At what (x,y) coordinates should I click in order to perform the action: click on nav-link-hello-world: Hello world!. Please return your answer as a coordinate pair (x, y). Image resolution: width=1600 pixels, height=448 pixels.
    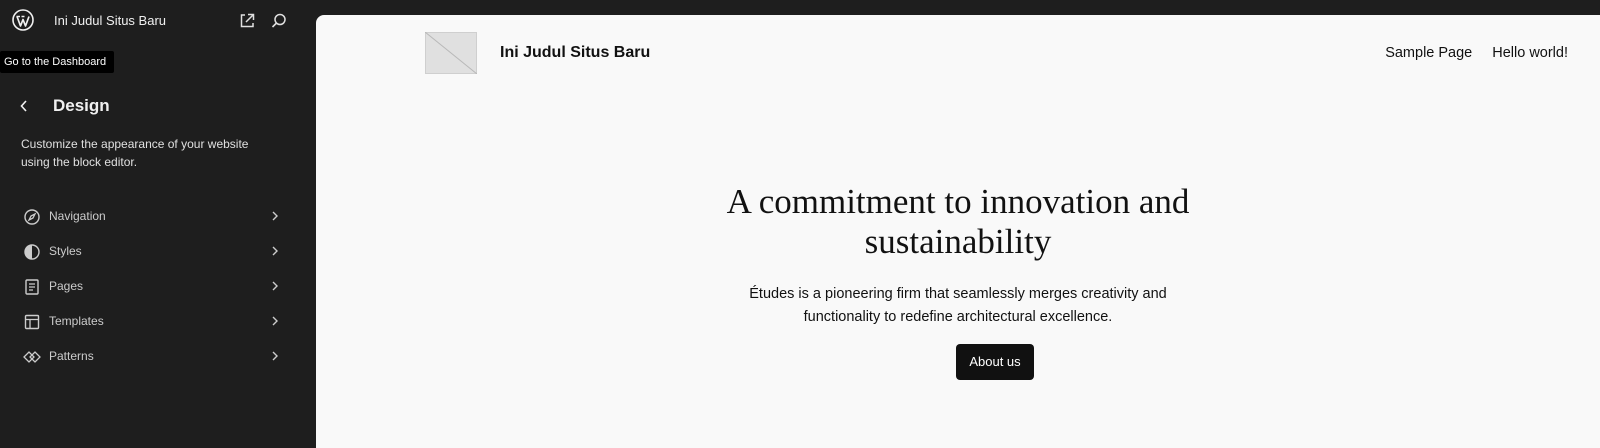
    Looking at the image, I should click on (1530, 53).